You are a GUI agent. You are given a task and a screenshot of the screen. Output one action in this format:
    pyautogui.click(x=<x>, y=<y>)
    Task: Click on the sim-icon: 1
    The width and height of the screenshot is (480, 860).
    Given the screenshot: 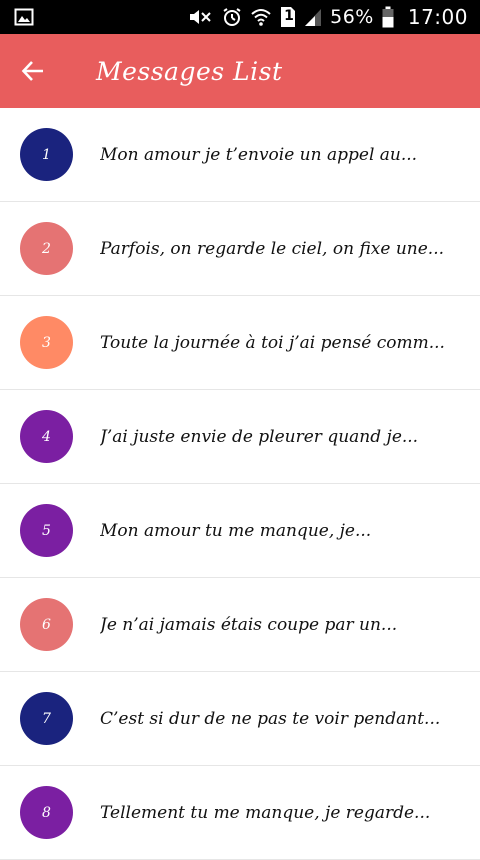 What is the action you would take?
    pyautogui.click(x=288, y=17)
    